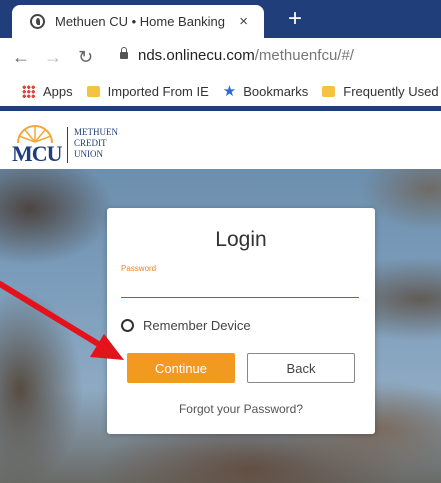  I want to click on browser-tab: Methuen CU • Home Banking ×, so click(138, 21).